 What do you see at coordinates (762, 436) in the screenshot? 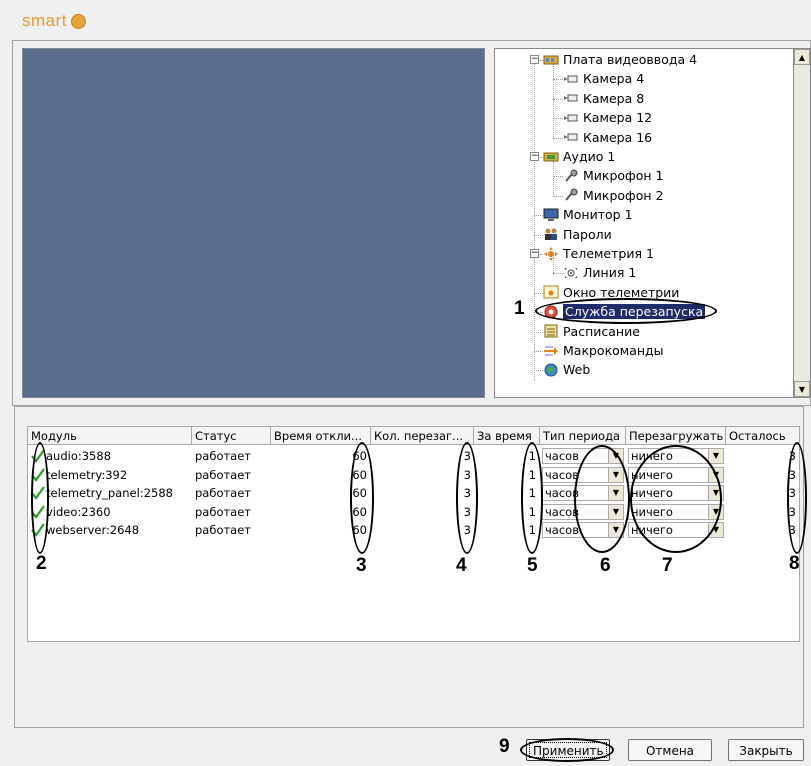
I see `column-header: Осталось` at bounding box center [762, 436].